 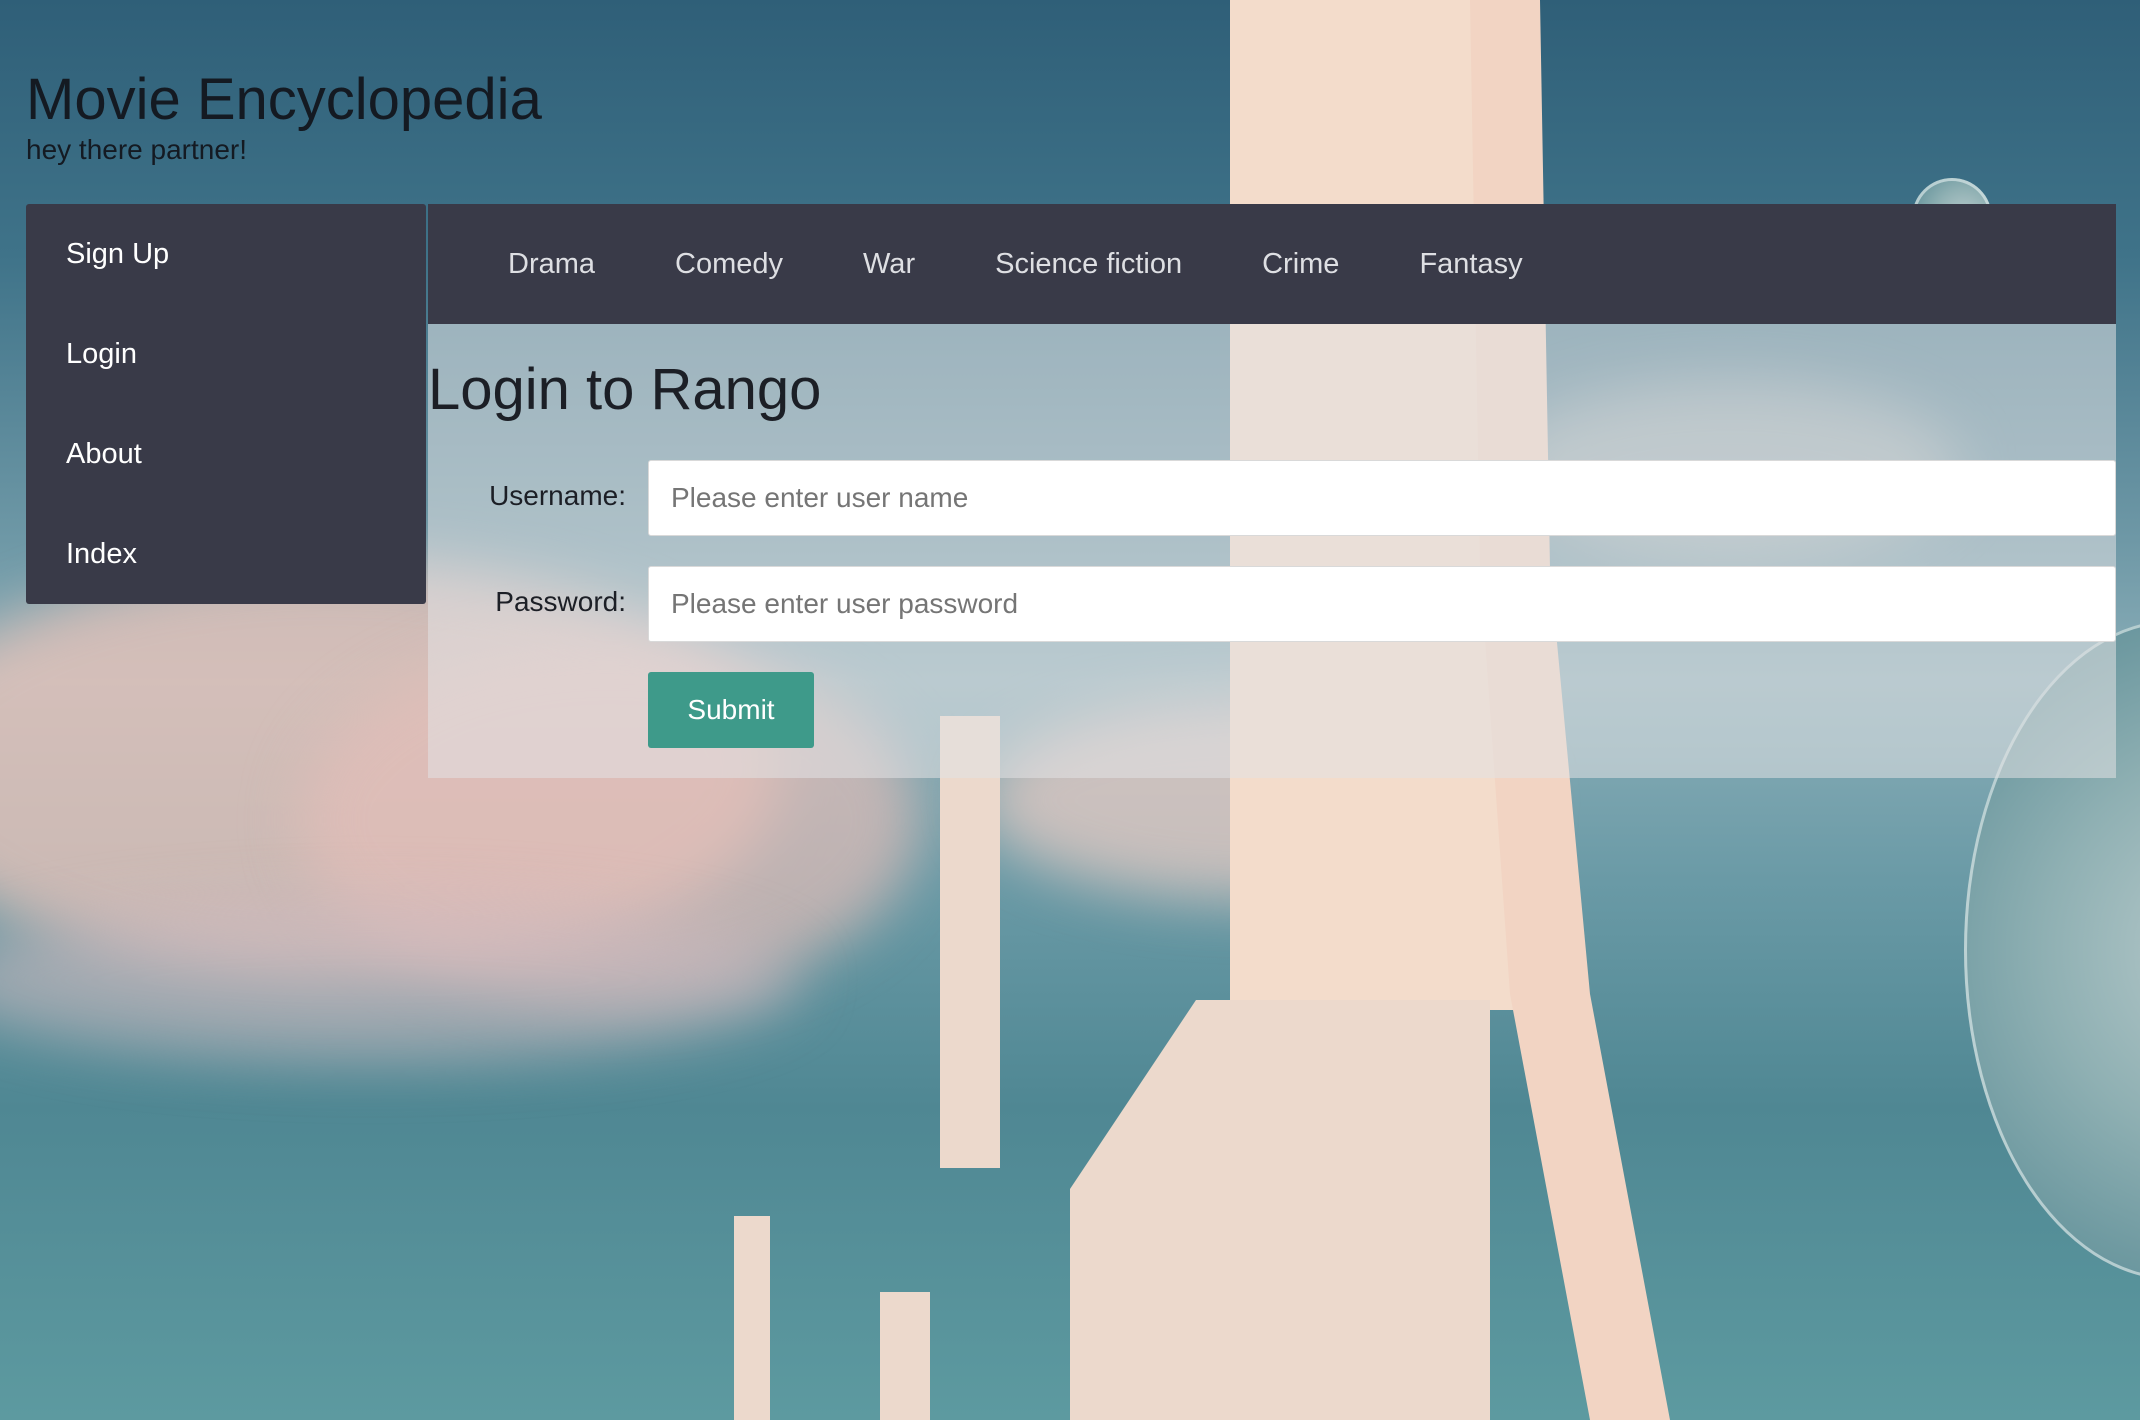 I want to click on site-subtitle: hey there partner!, so click(x=137, y=149).